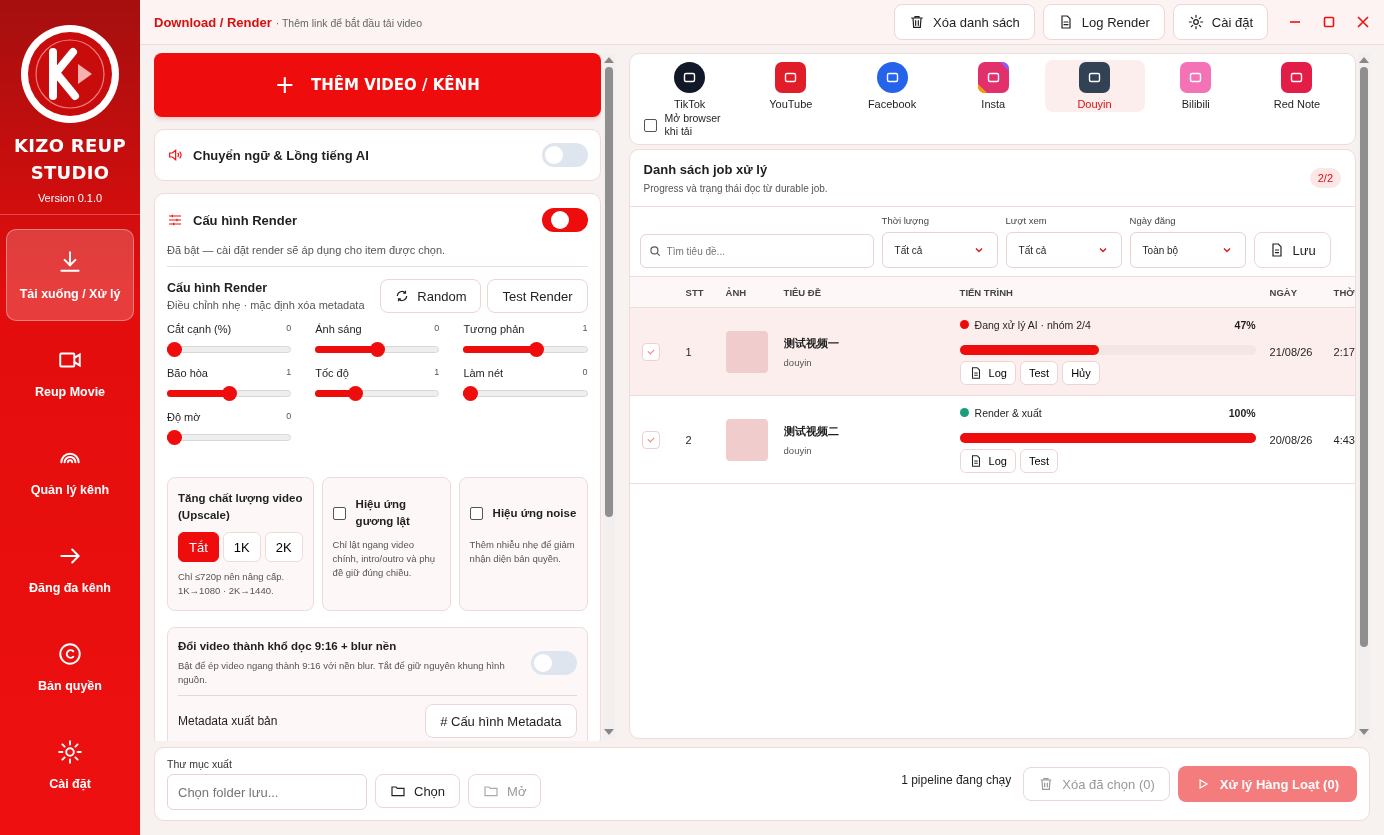 Image resolution: width=1384 pixels, height=835 pixels. Describe the element at coordinates (992, 440) in the screenshot. I see `table-row: 2 测试视频二 douyin Render & xuất 100% Log Test 20/08/26 4:43` at that location.